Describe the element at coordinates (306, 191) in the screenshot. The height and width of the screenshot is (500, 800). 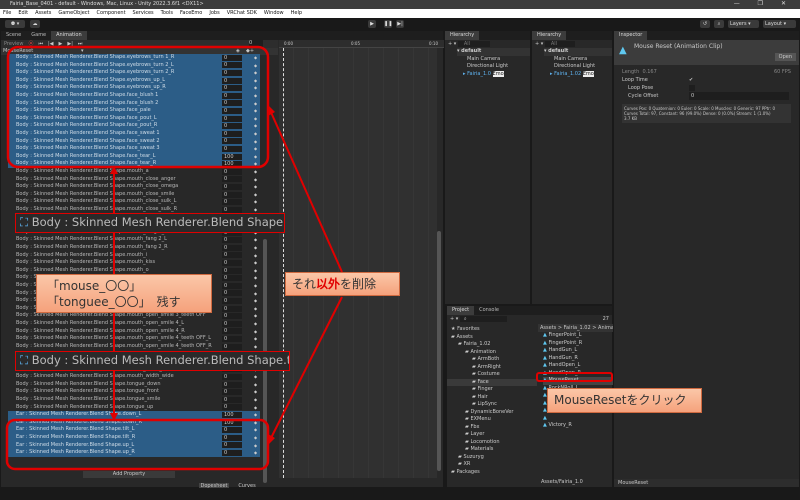
I see `annotation-arrow-line` at that location.